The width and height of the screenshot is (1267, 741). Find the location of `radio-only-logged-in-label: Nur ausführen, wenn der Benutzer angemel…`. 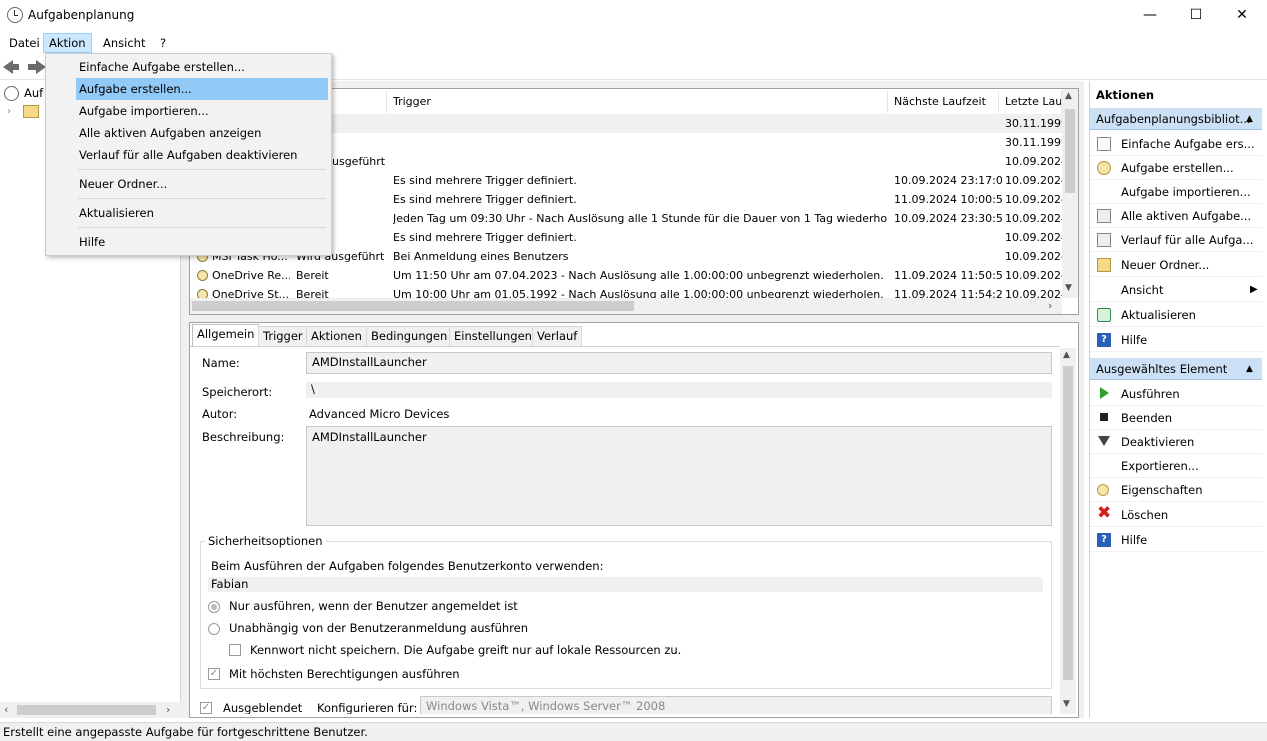

radio-only-logged-in-label: Nur ausführen, wenn der Benutzer angemel… is located at coordinates (373, 606).